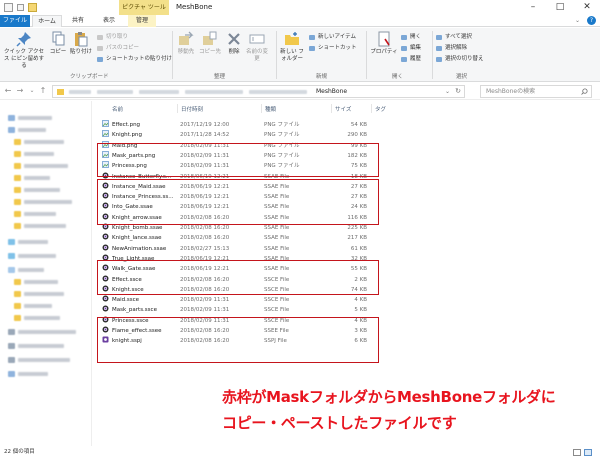  Describe the element at coordinates (118, 48) in the screenshot. I see `copy-path-button: パスのコピー` at that location.